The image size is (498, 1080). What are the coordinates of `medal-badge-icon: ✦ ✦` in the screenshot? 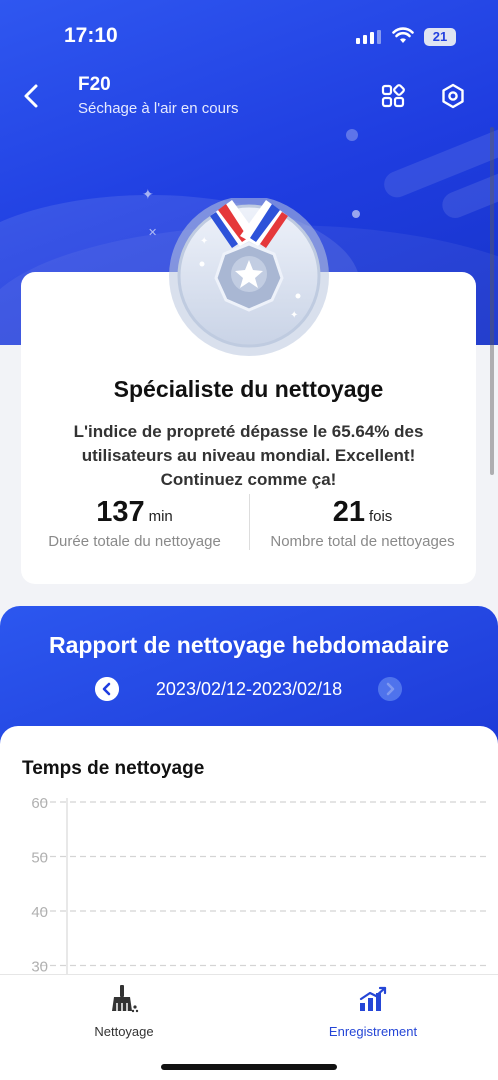 It's located at (249, 277).